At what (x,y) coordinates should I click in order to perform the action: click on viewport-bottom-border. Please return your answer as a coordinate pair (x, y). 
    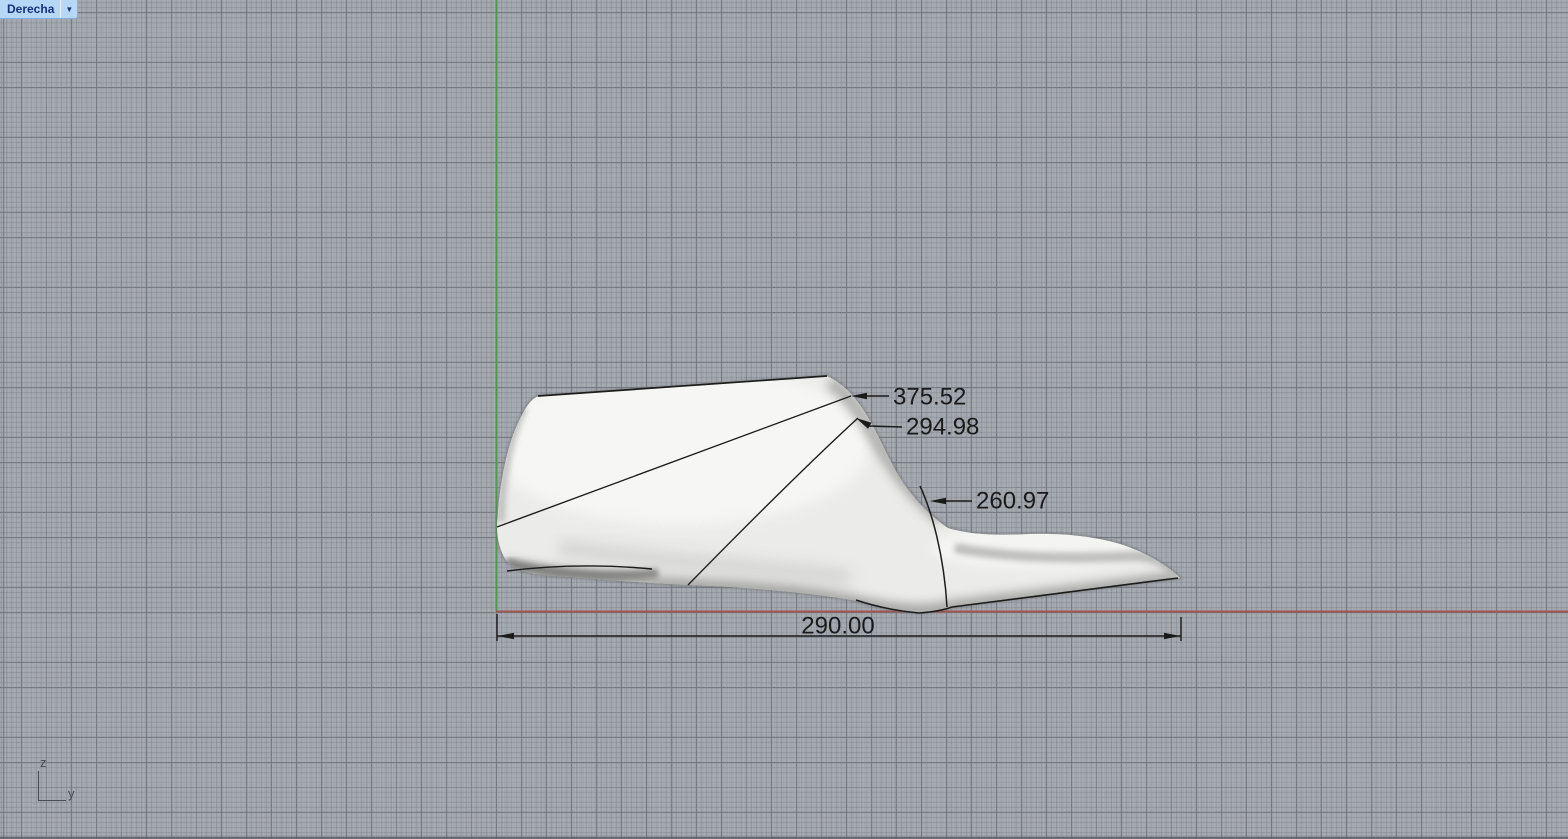
    Looking at the image, I should click on (784, 837).